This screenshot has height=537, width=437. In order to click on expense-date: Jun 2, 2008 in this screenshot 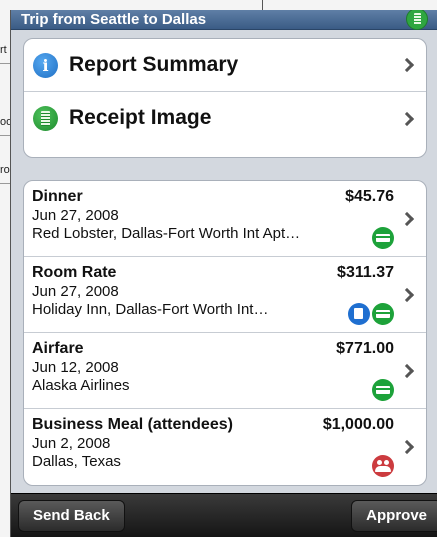, I will do `click(71, 443)`.